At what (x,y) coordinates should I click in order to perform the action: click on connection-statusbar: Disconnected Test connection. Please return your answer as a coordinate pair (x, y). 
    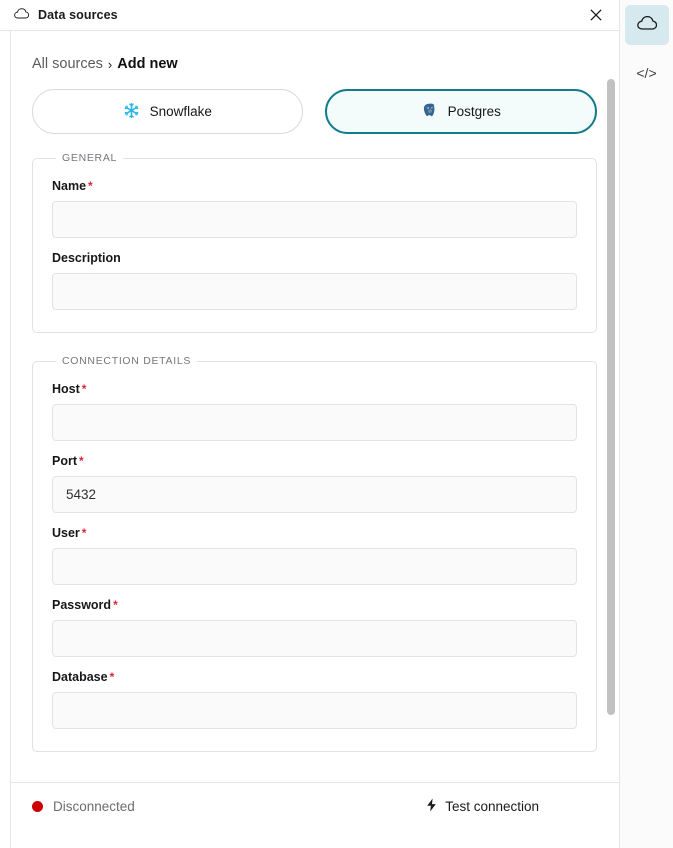
    Looking at the image, I should click on (315, 806).